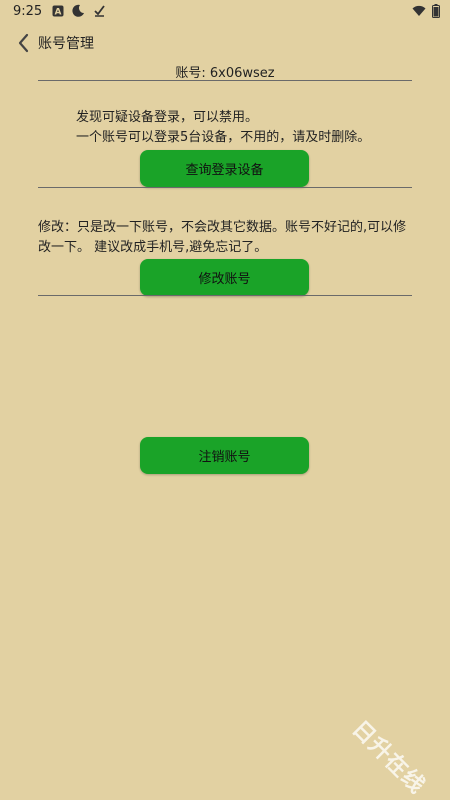  I want to click on account-display: 账号: 6x06wsez, so click(225, 71).